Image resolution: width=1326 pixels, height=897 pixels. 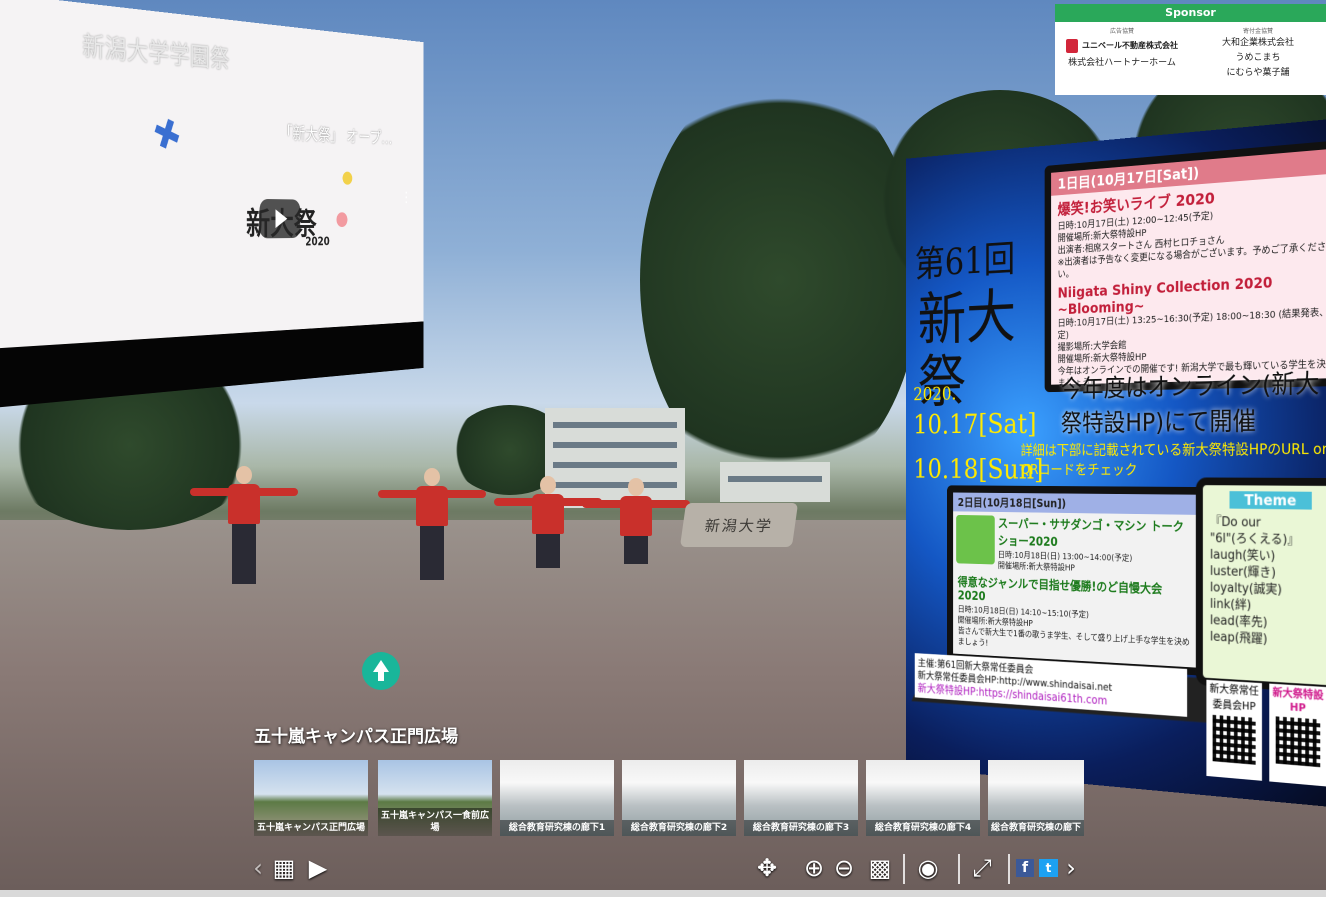 I want to click on sponsor-header: Sponsor, so click(x=1190, y=13).